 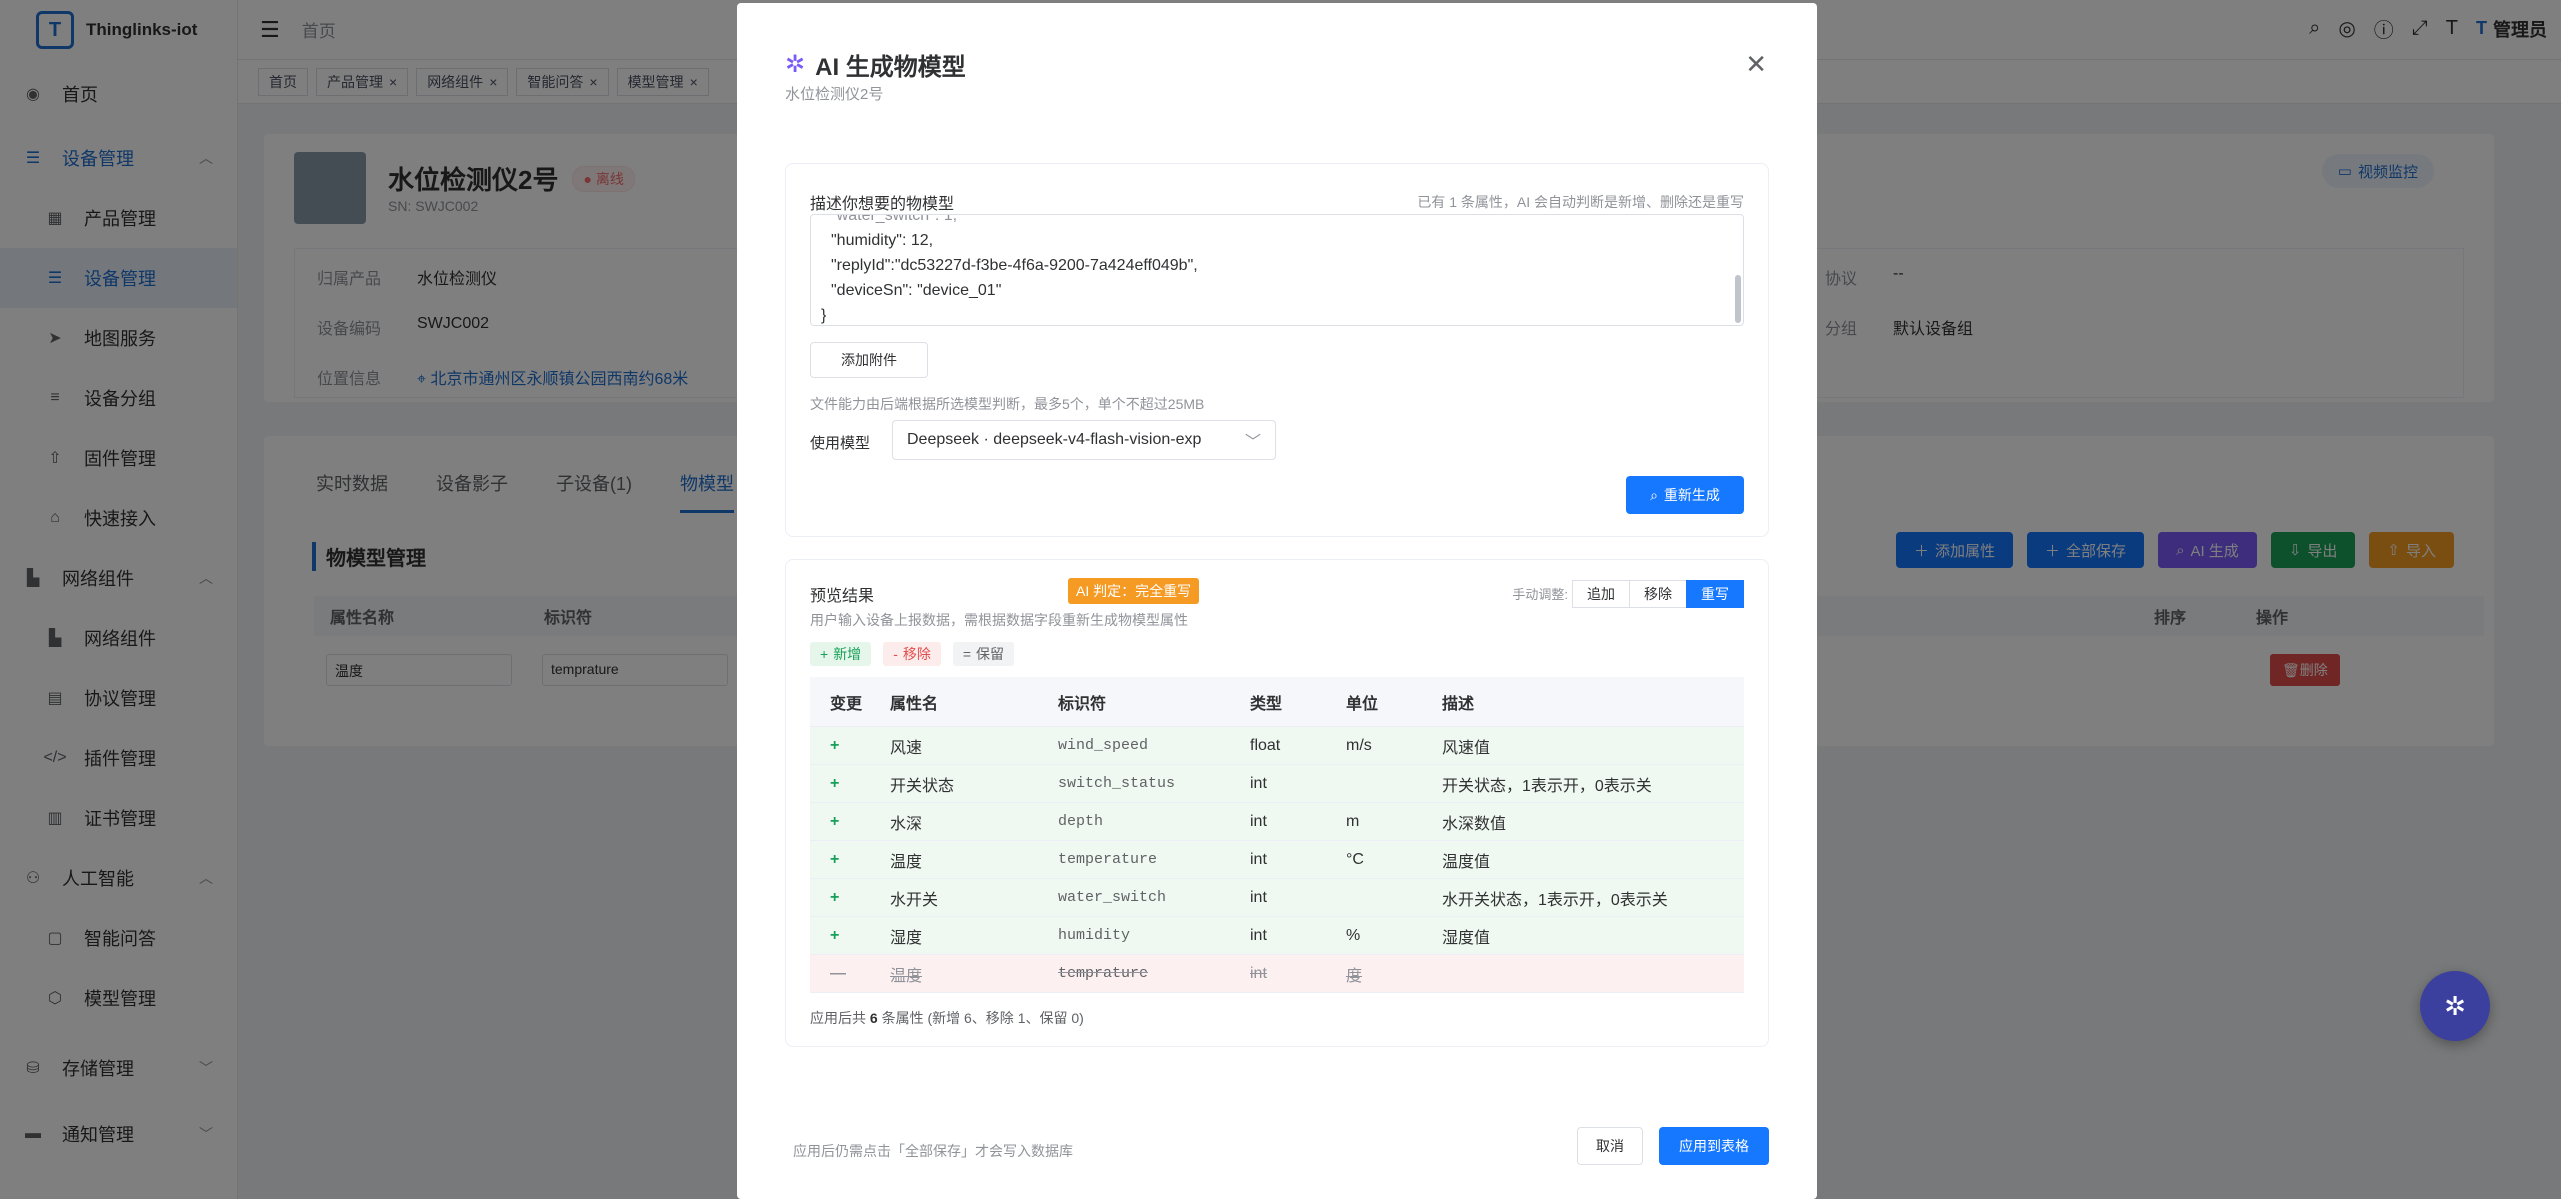 What do you see at coordinates (873, 1018) in the screenshot?
I see `summary-count: 6` at bounding box center [873, 1018].